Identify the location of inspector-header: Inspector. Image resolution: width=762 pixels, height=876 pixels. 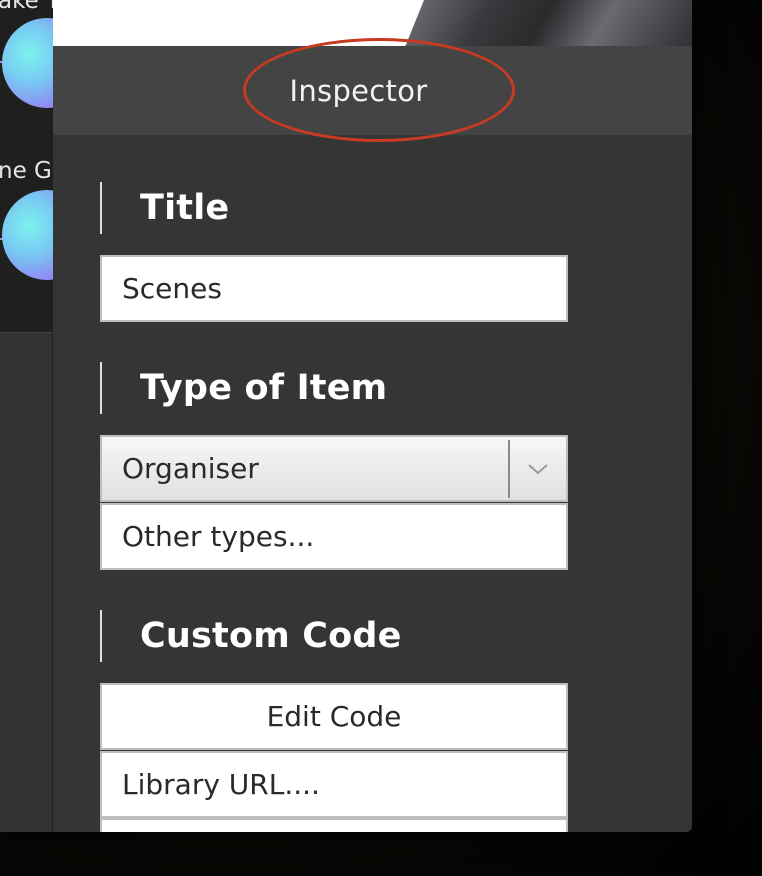
(372, 90).